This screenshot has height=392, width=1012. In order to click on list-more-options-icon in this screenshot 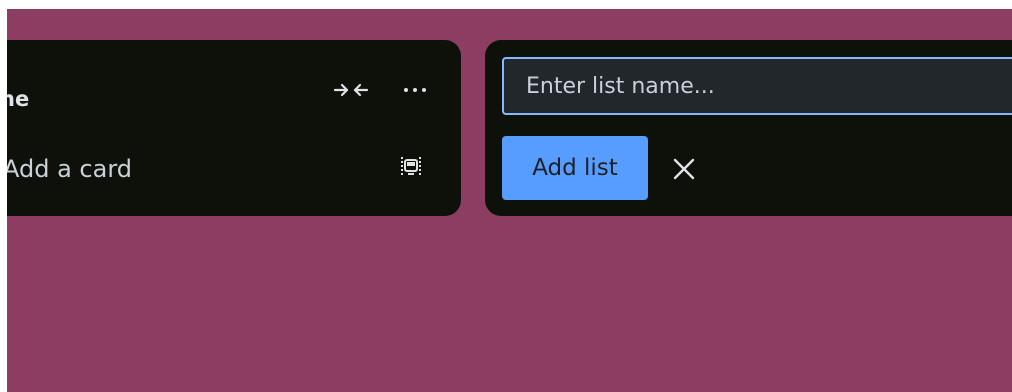, I will do `click(415, 90)`.